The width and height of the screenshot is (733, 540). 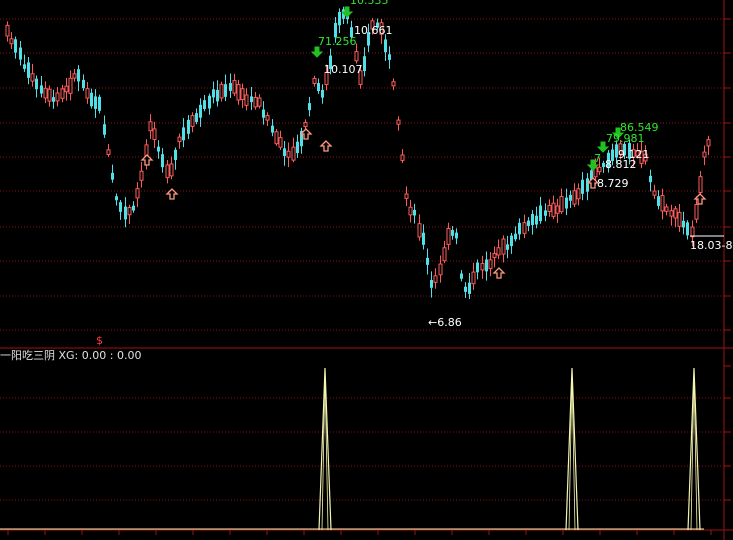 What do you see at coordinates (373, 30) in the screenshot?
I see `price-label: 10.661` at bounding box center [373, 30].